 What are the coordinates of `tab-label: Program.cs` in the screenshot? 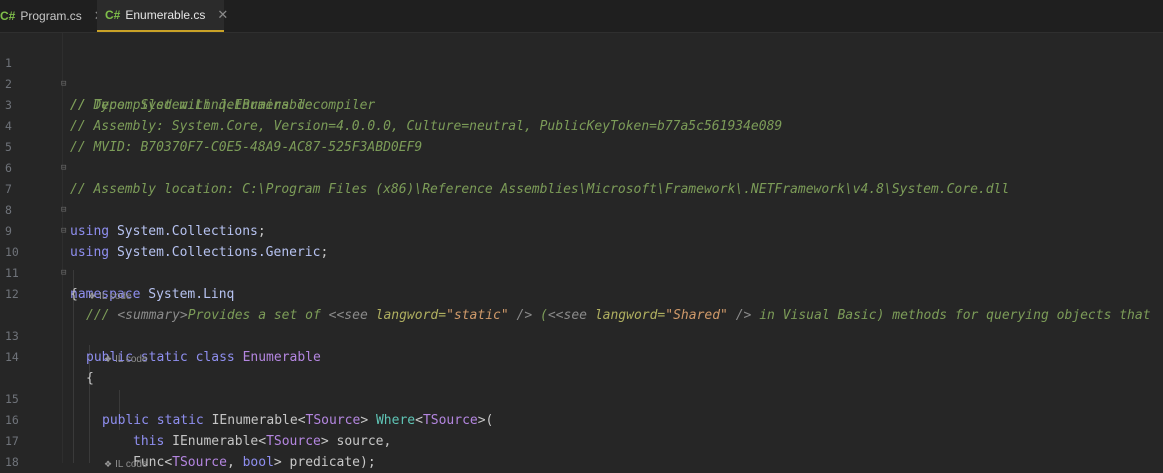 It's located at (51, 16).